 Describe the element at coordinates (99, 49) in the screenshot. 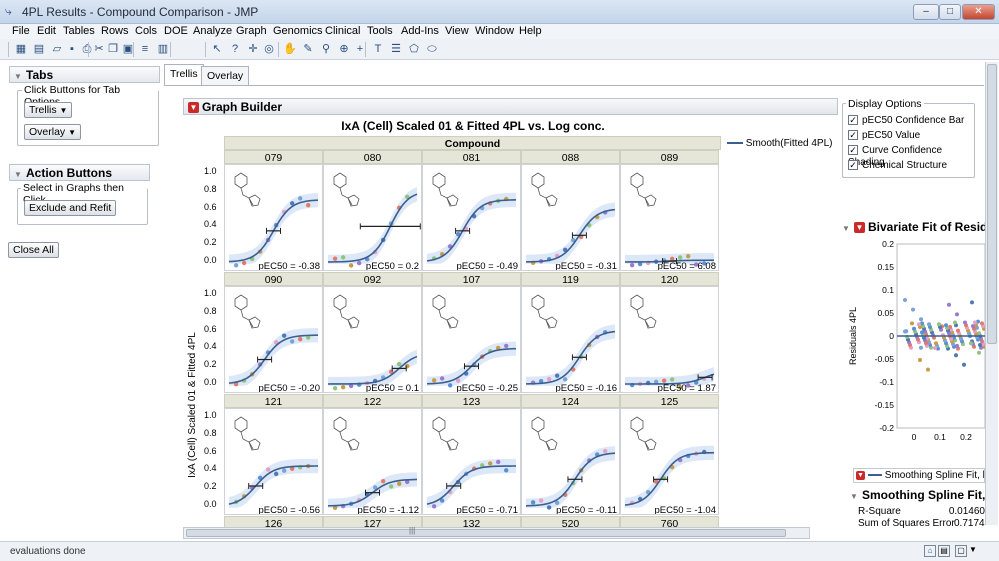

I see `cut-icon: ✂` at that location.